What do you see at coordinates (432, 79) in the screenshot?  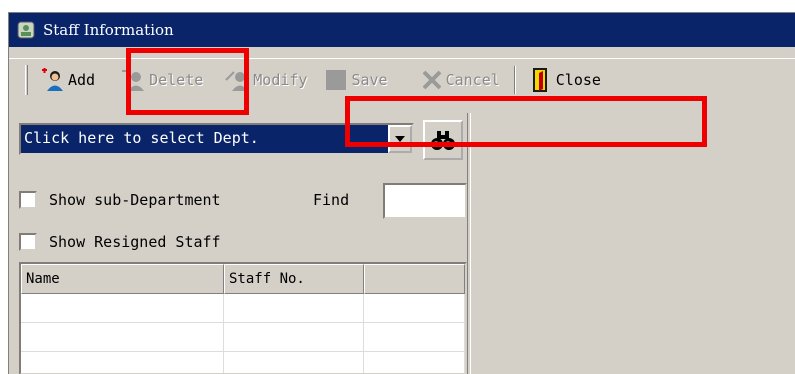 I see `cancel-icon` at bounding box center [432, 79].